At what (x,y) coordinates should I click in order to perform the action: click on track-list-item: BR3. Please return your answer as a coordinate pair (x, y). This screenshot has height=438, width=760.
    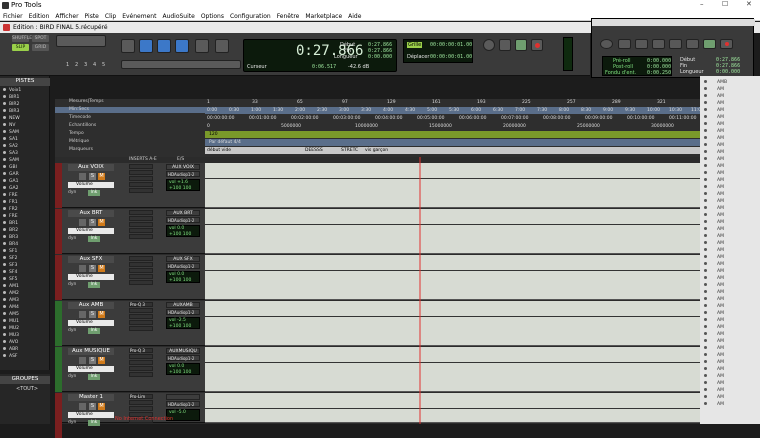
    Looking at the image, I should click on (25, 238).